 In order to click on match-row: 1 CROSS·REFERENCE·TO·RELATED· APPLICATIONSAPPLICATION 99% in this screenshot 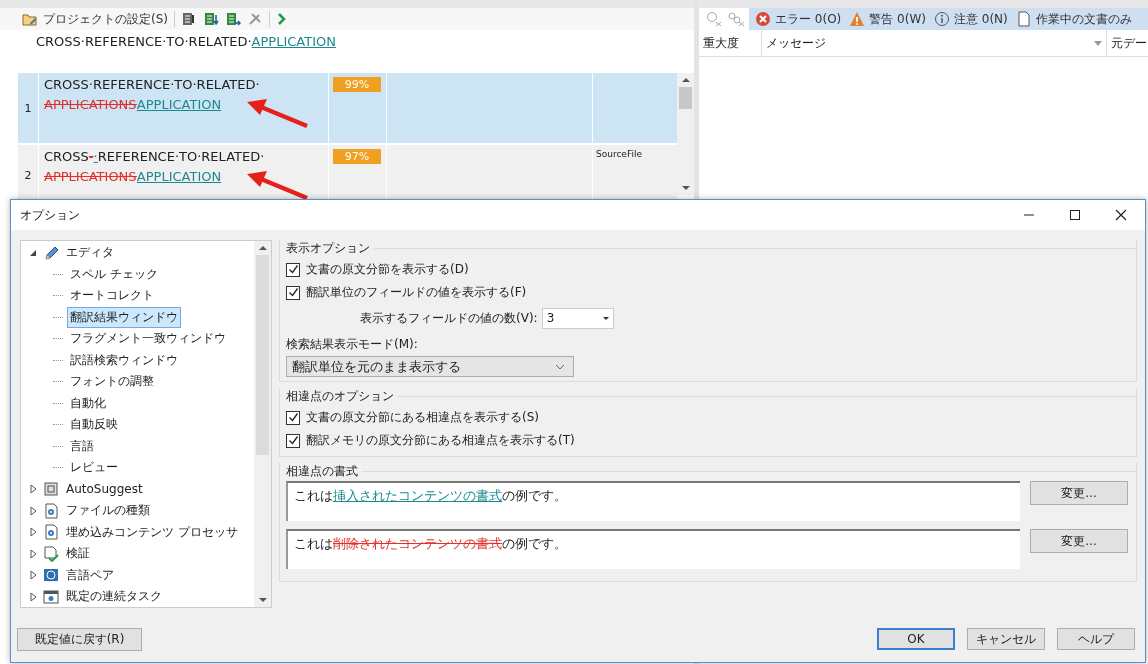, I will do `click(347, 109)`.